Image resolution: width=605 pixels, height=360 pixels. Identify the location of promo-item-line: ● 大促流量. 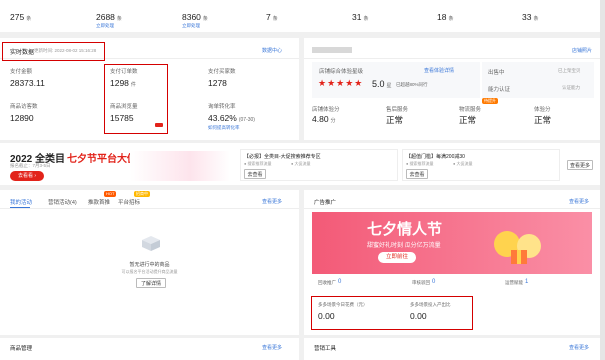
(301, 163).